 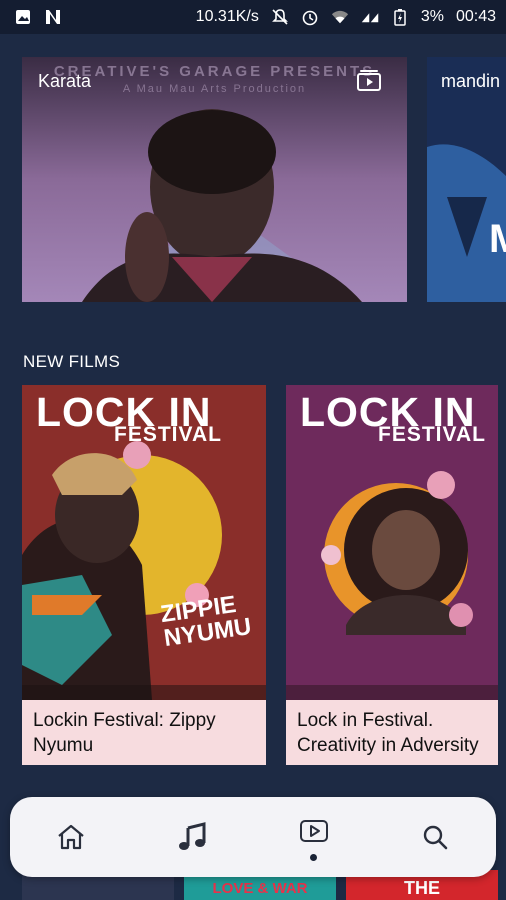 What do you see at coordinates (23, 17) in the screenshot?
I see `gallery-icon` at bounding box center [23, 17].